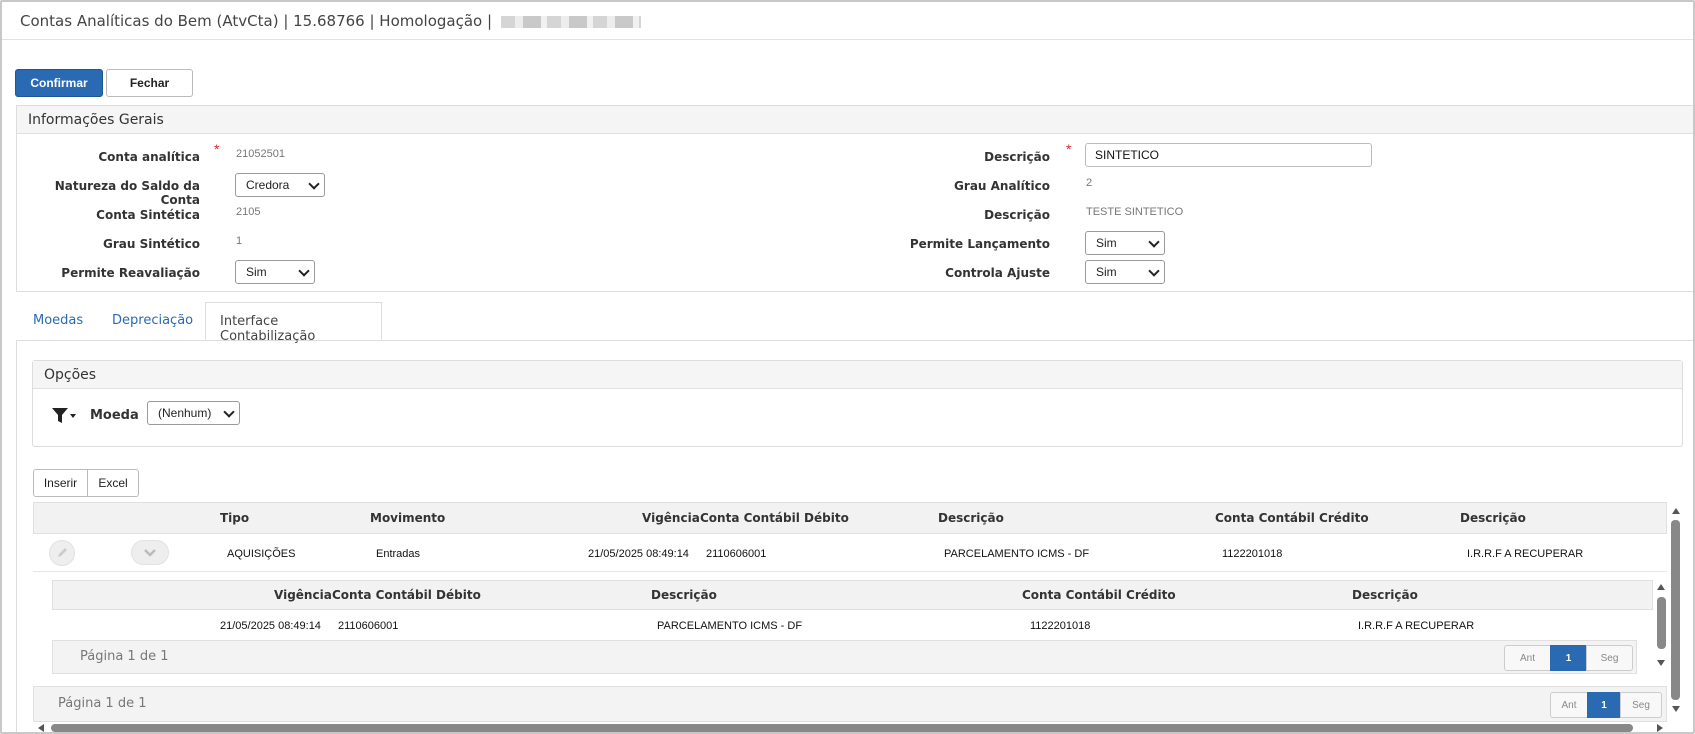 The image size is (1695, 734). What do you see at coordinates (113, 483) in the screenshot?
I see `excel-button: Excel` at bounding box center [113, 483].